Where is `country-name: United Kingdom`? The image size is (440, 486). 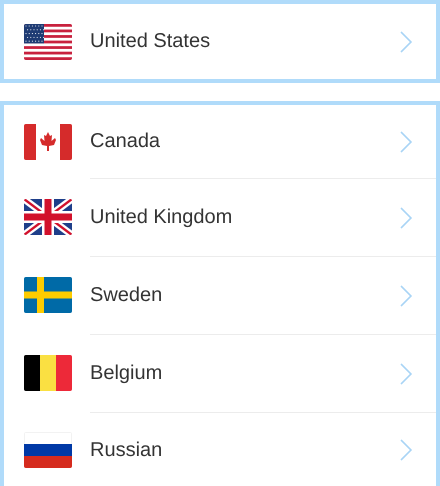 country-name: United Kingdom is located at coordinates (161, 217).